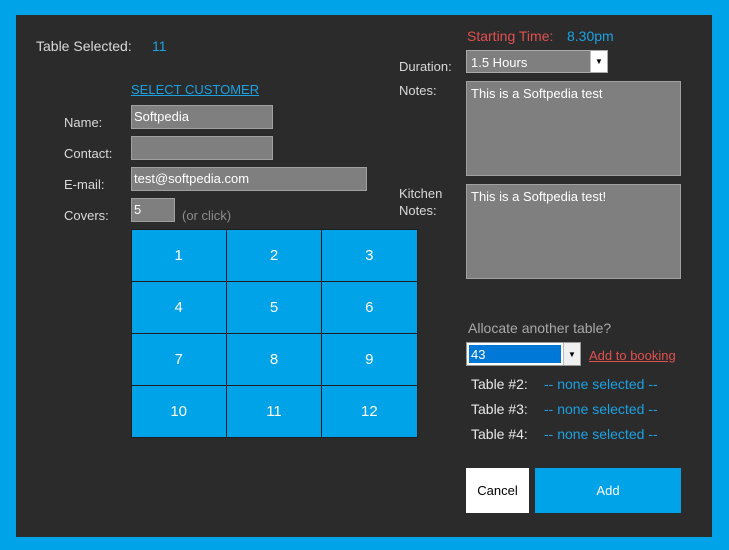 The image size is (729, 550). Describe the element at coordinates (499, 384) in the screenshot. I see `table-2-label: Table #2:` at that location.